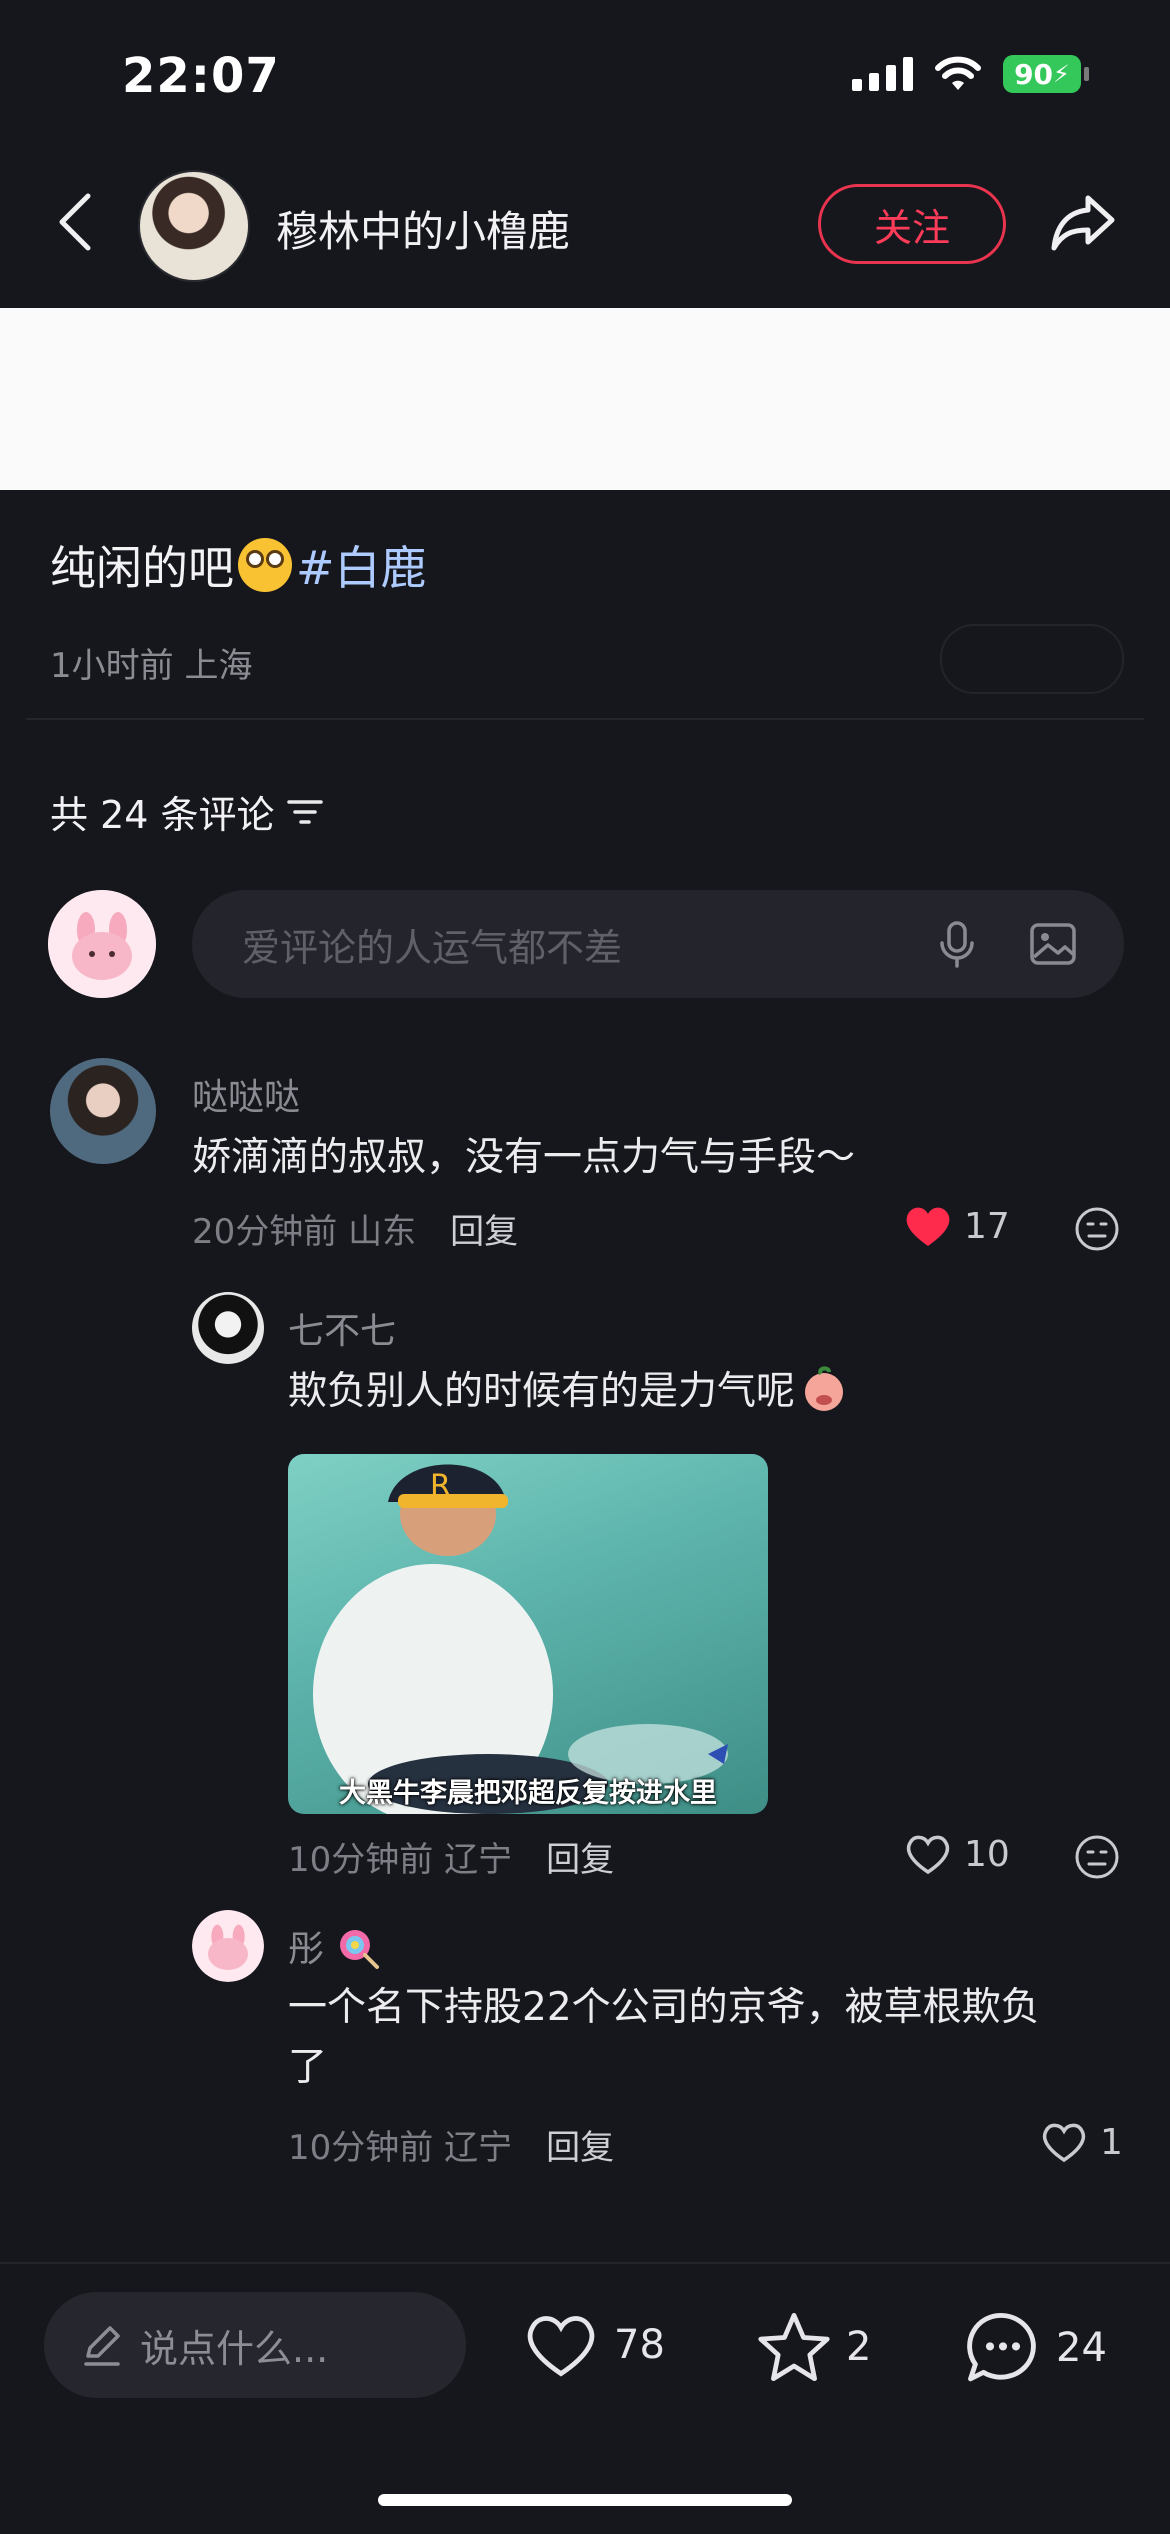 The height and width of the screenshot is (2534, 1170). Describe the element at coordinates (928, 1226) in the screenshot. I see `heart-filled-icon` at that location.